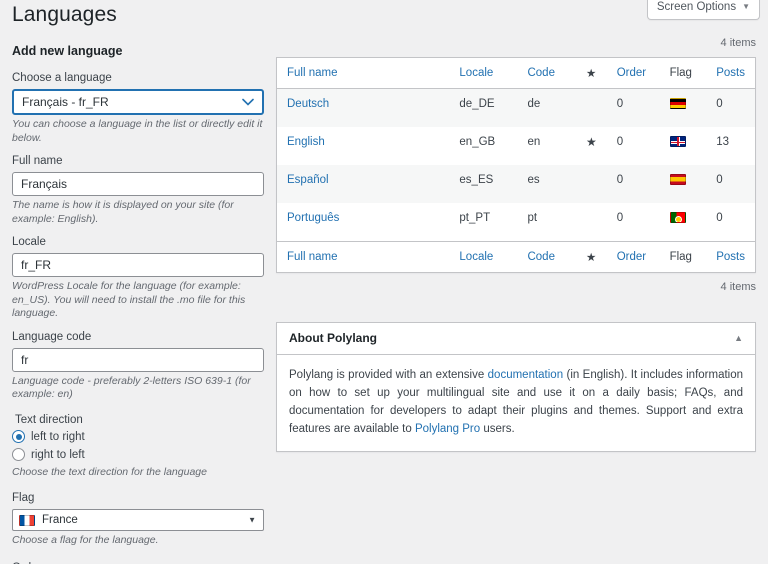 This screenshot has width=768, height=564. Describe the element at coordinates (363, 184) in the screenshot. I see `cell-full-name: Español` at that location.